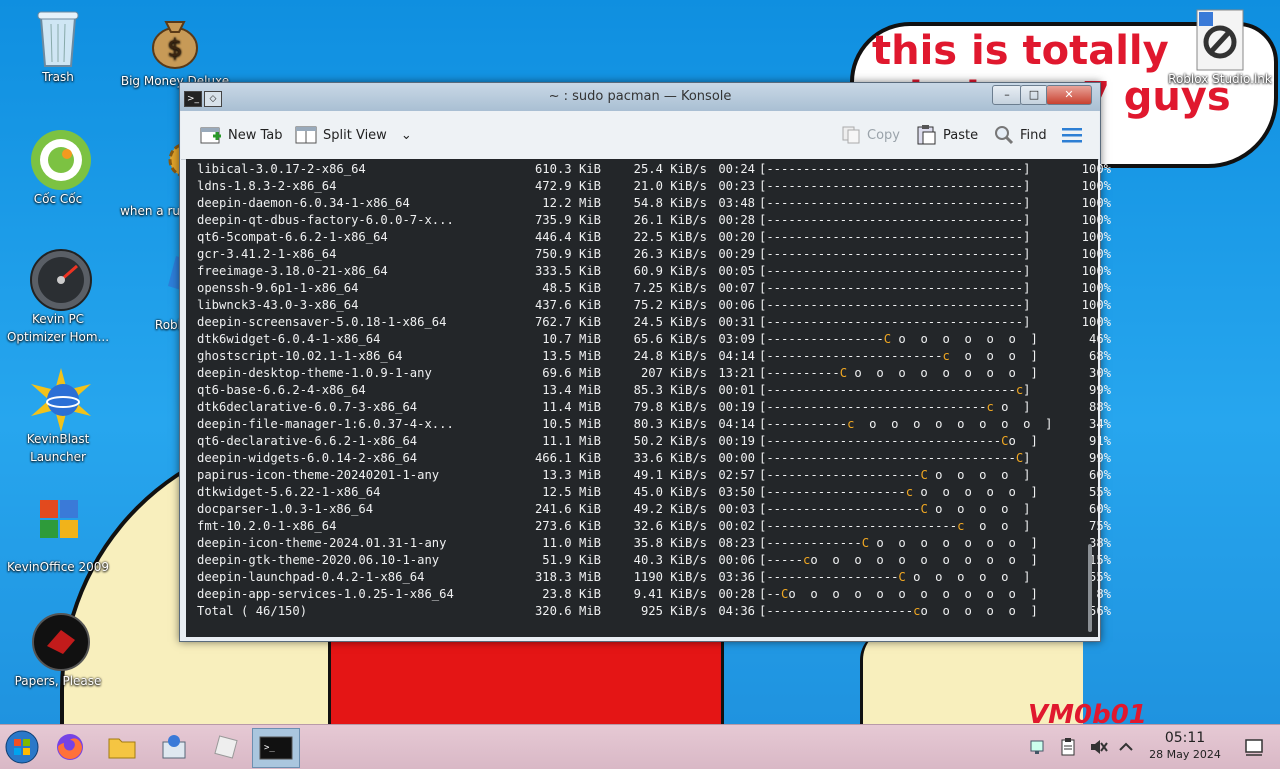  Describe the element at coordinates (1126, 749) in the screenshot. I see `tray-expand-icon` at that location.